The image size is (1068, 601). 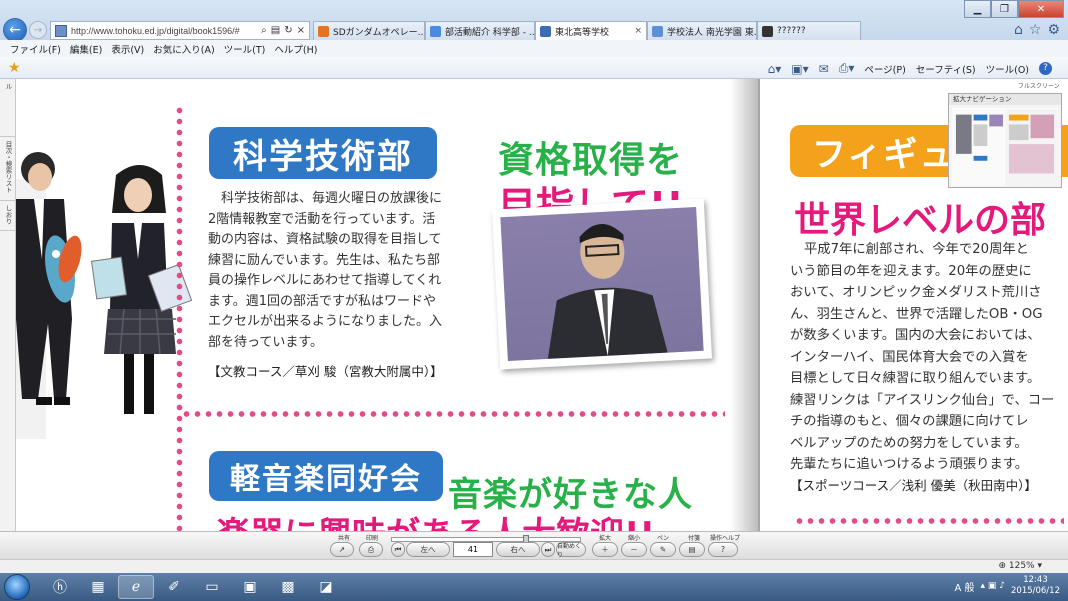 I want to click on settings-gear-icon: ⚙, so click(x=1053, y=30).